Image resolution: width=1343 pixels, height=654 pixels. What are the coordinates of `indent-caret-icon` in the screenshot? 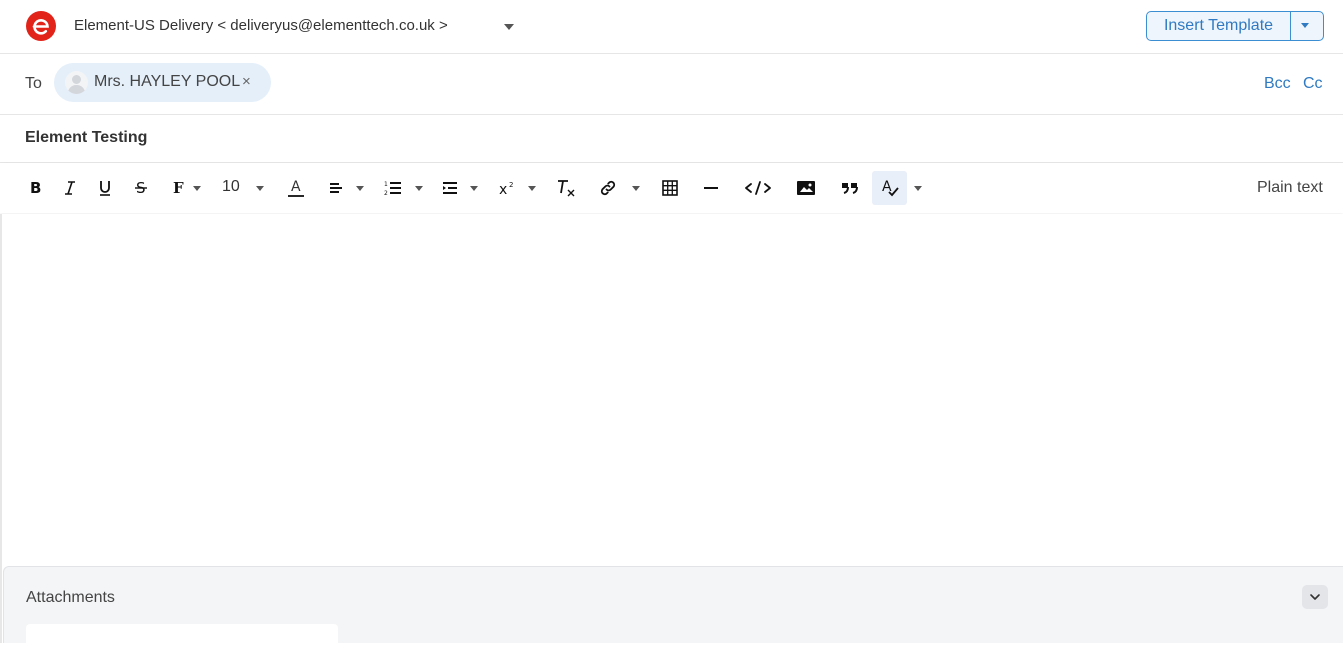 It's located at (474, 188).